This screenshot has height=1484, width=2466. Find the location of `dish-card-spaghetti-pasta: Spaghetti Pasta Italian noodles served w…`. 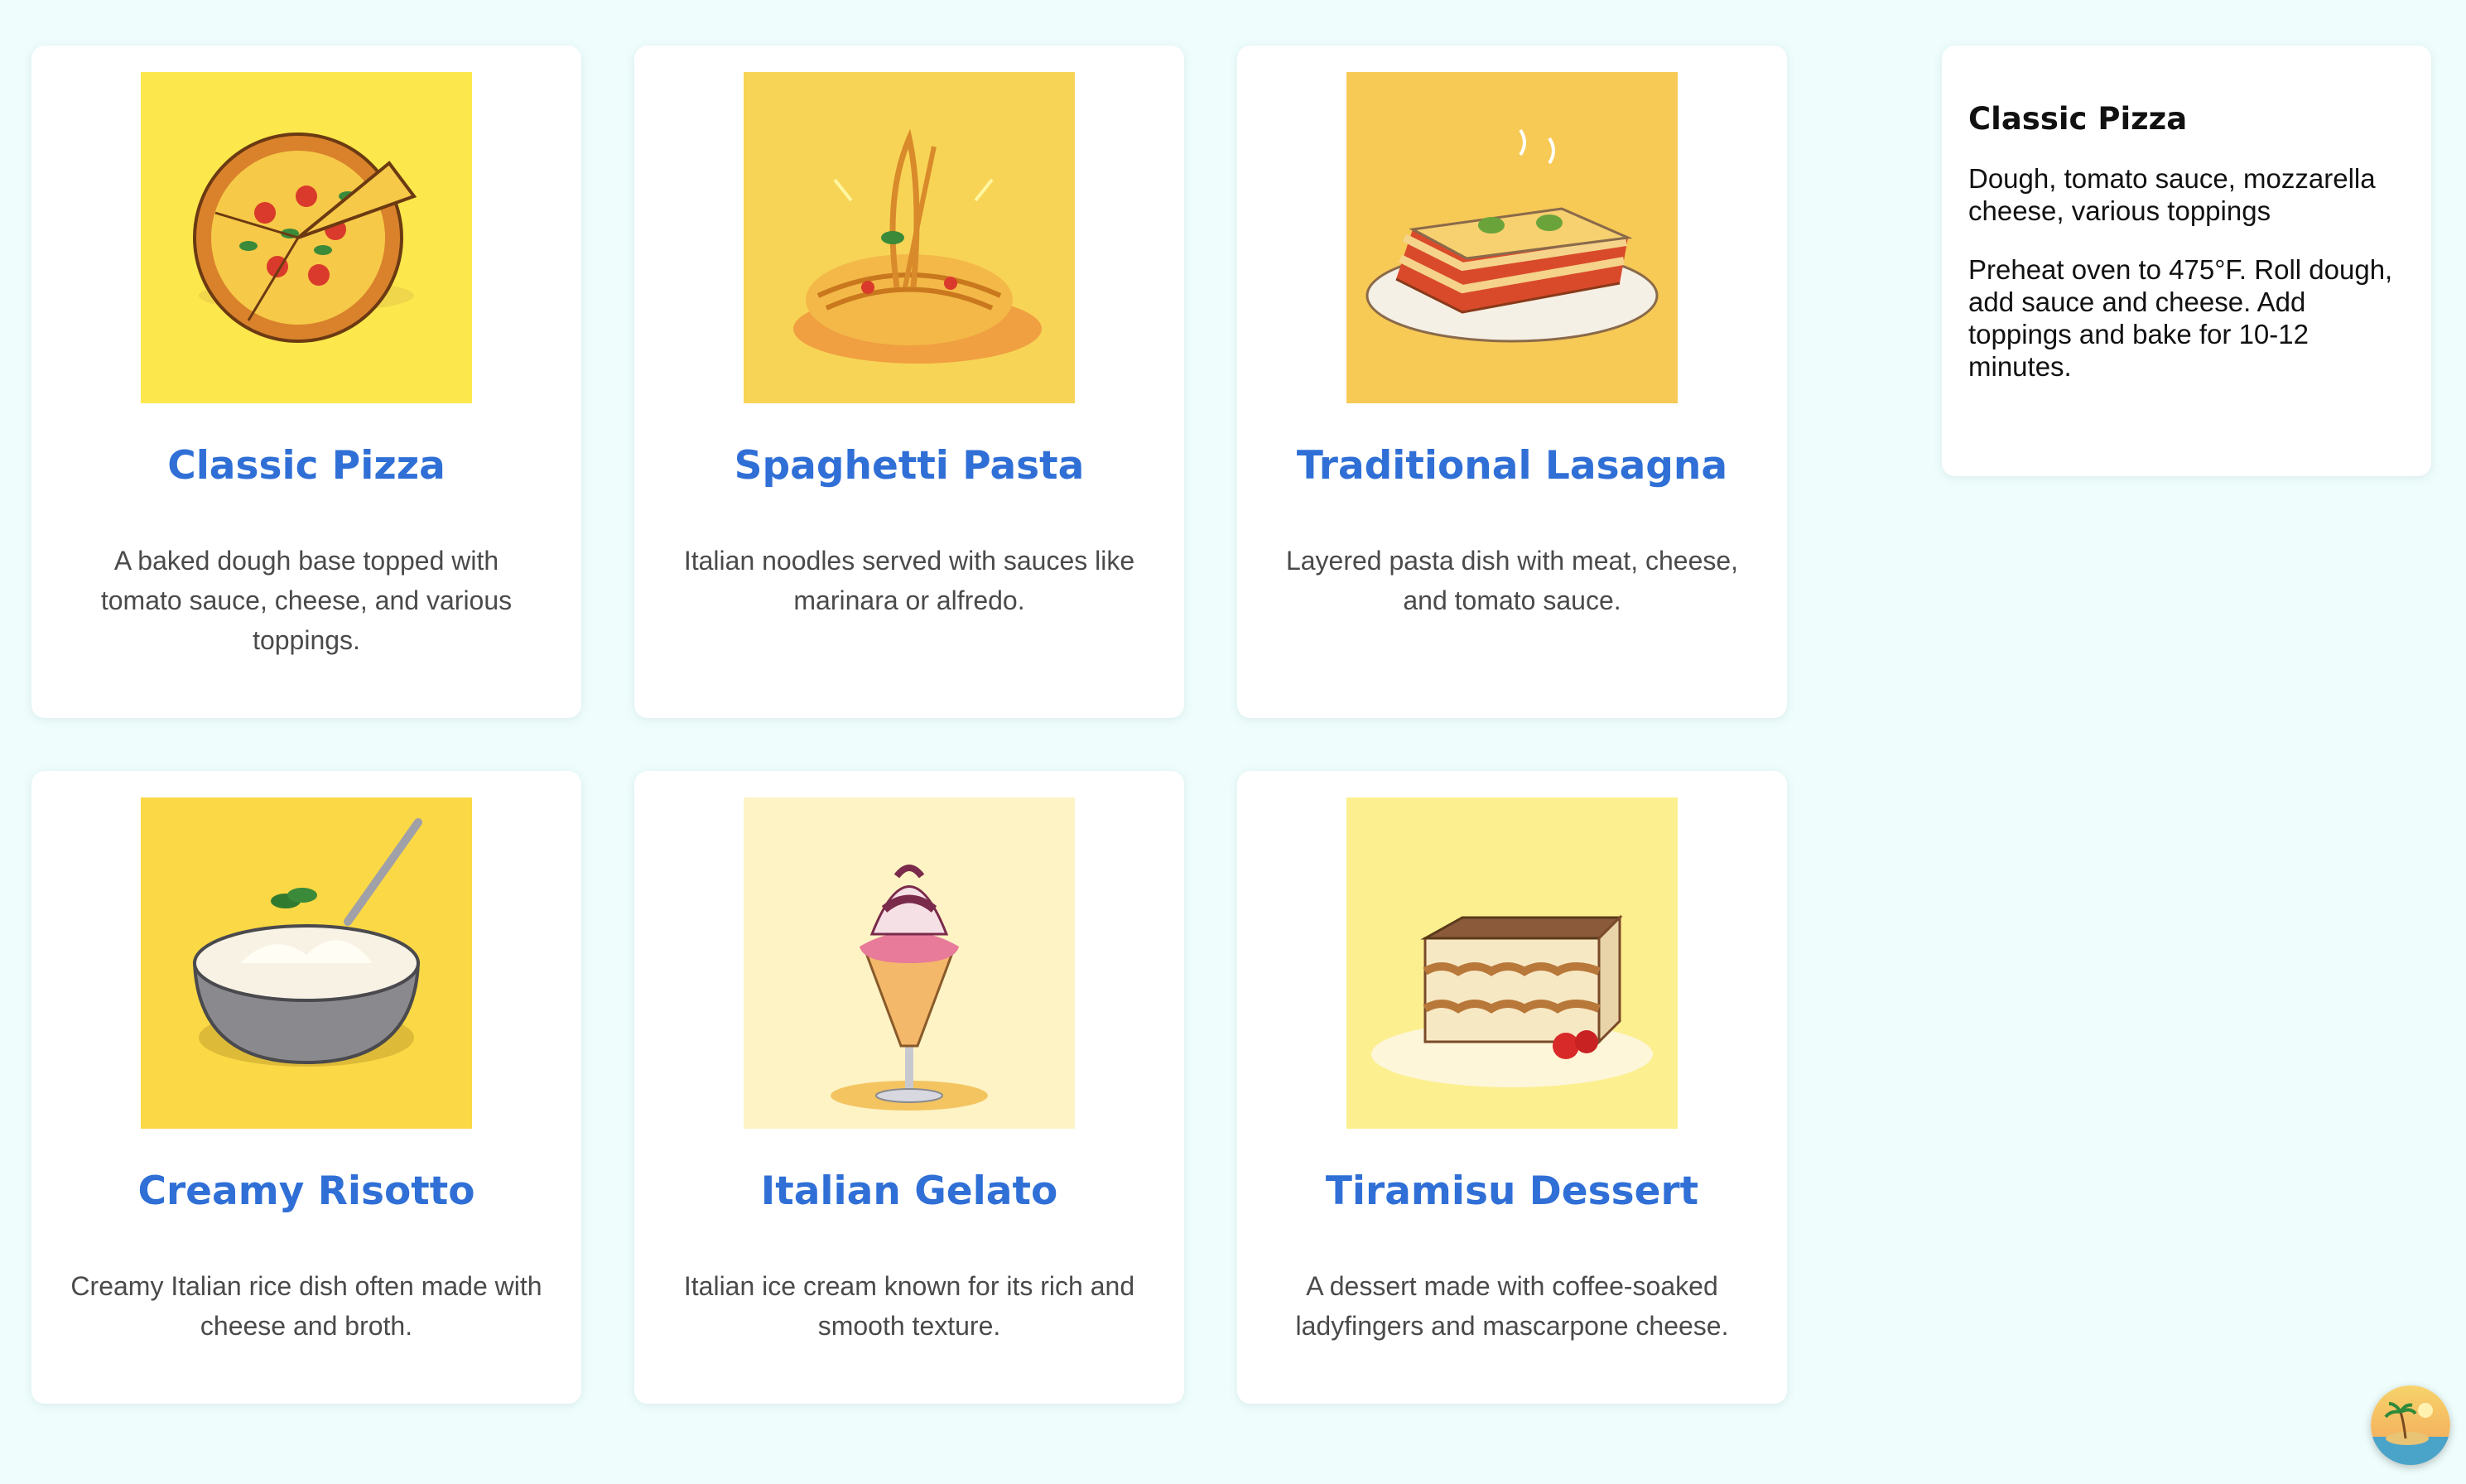

dish-card-spaghetti-pasta: Spaghetti Pasta Italian noodles served w… is located at coordinates (909, 382).